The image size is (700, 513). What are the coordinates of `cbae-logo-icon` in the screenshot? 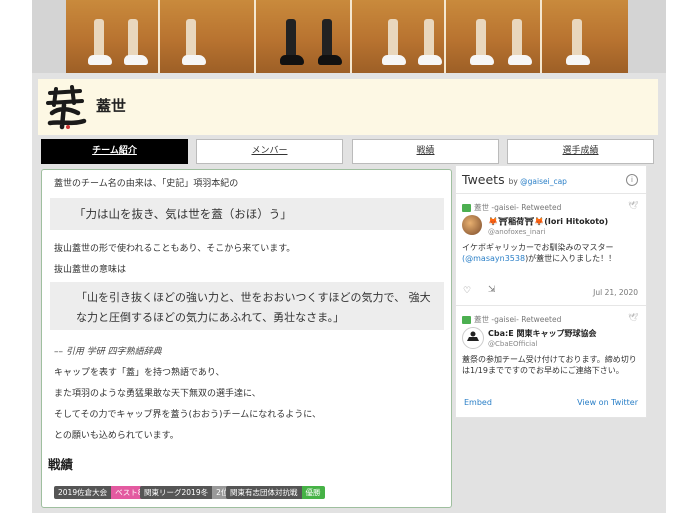 It's located at (473, 336).